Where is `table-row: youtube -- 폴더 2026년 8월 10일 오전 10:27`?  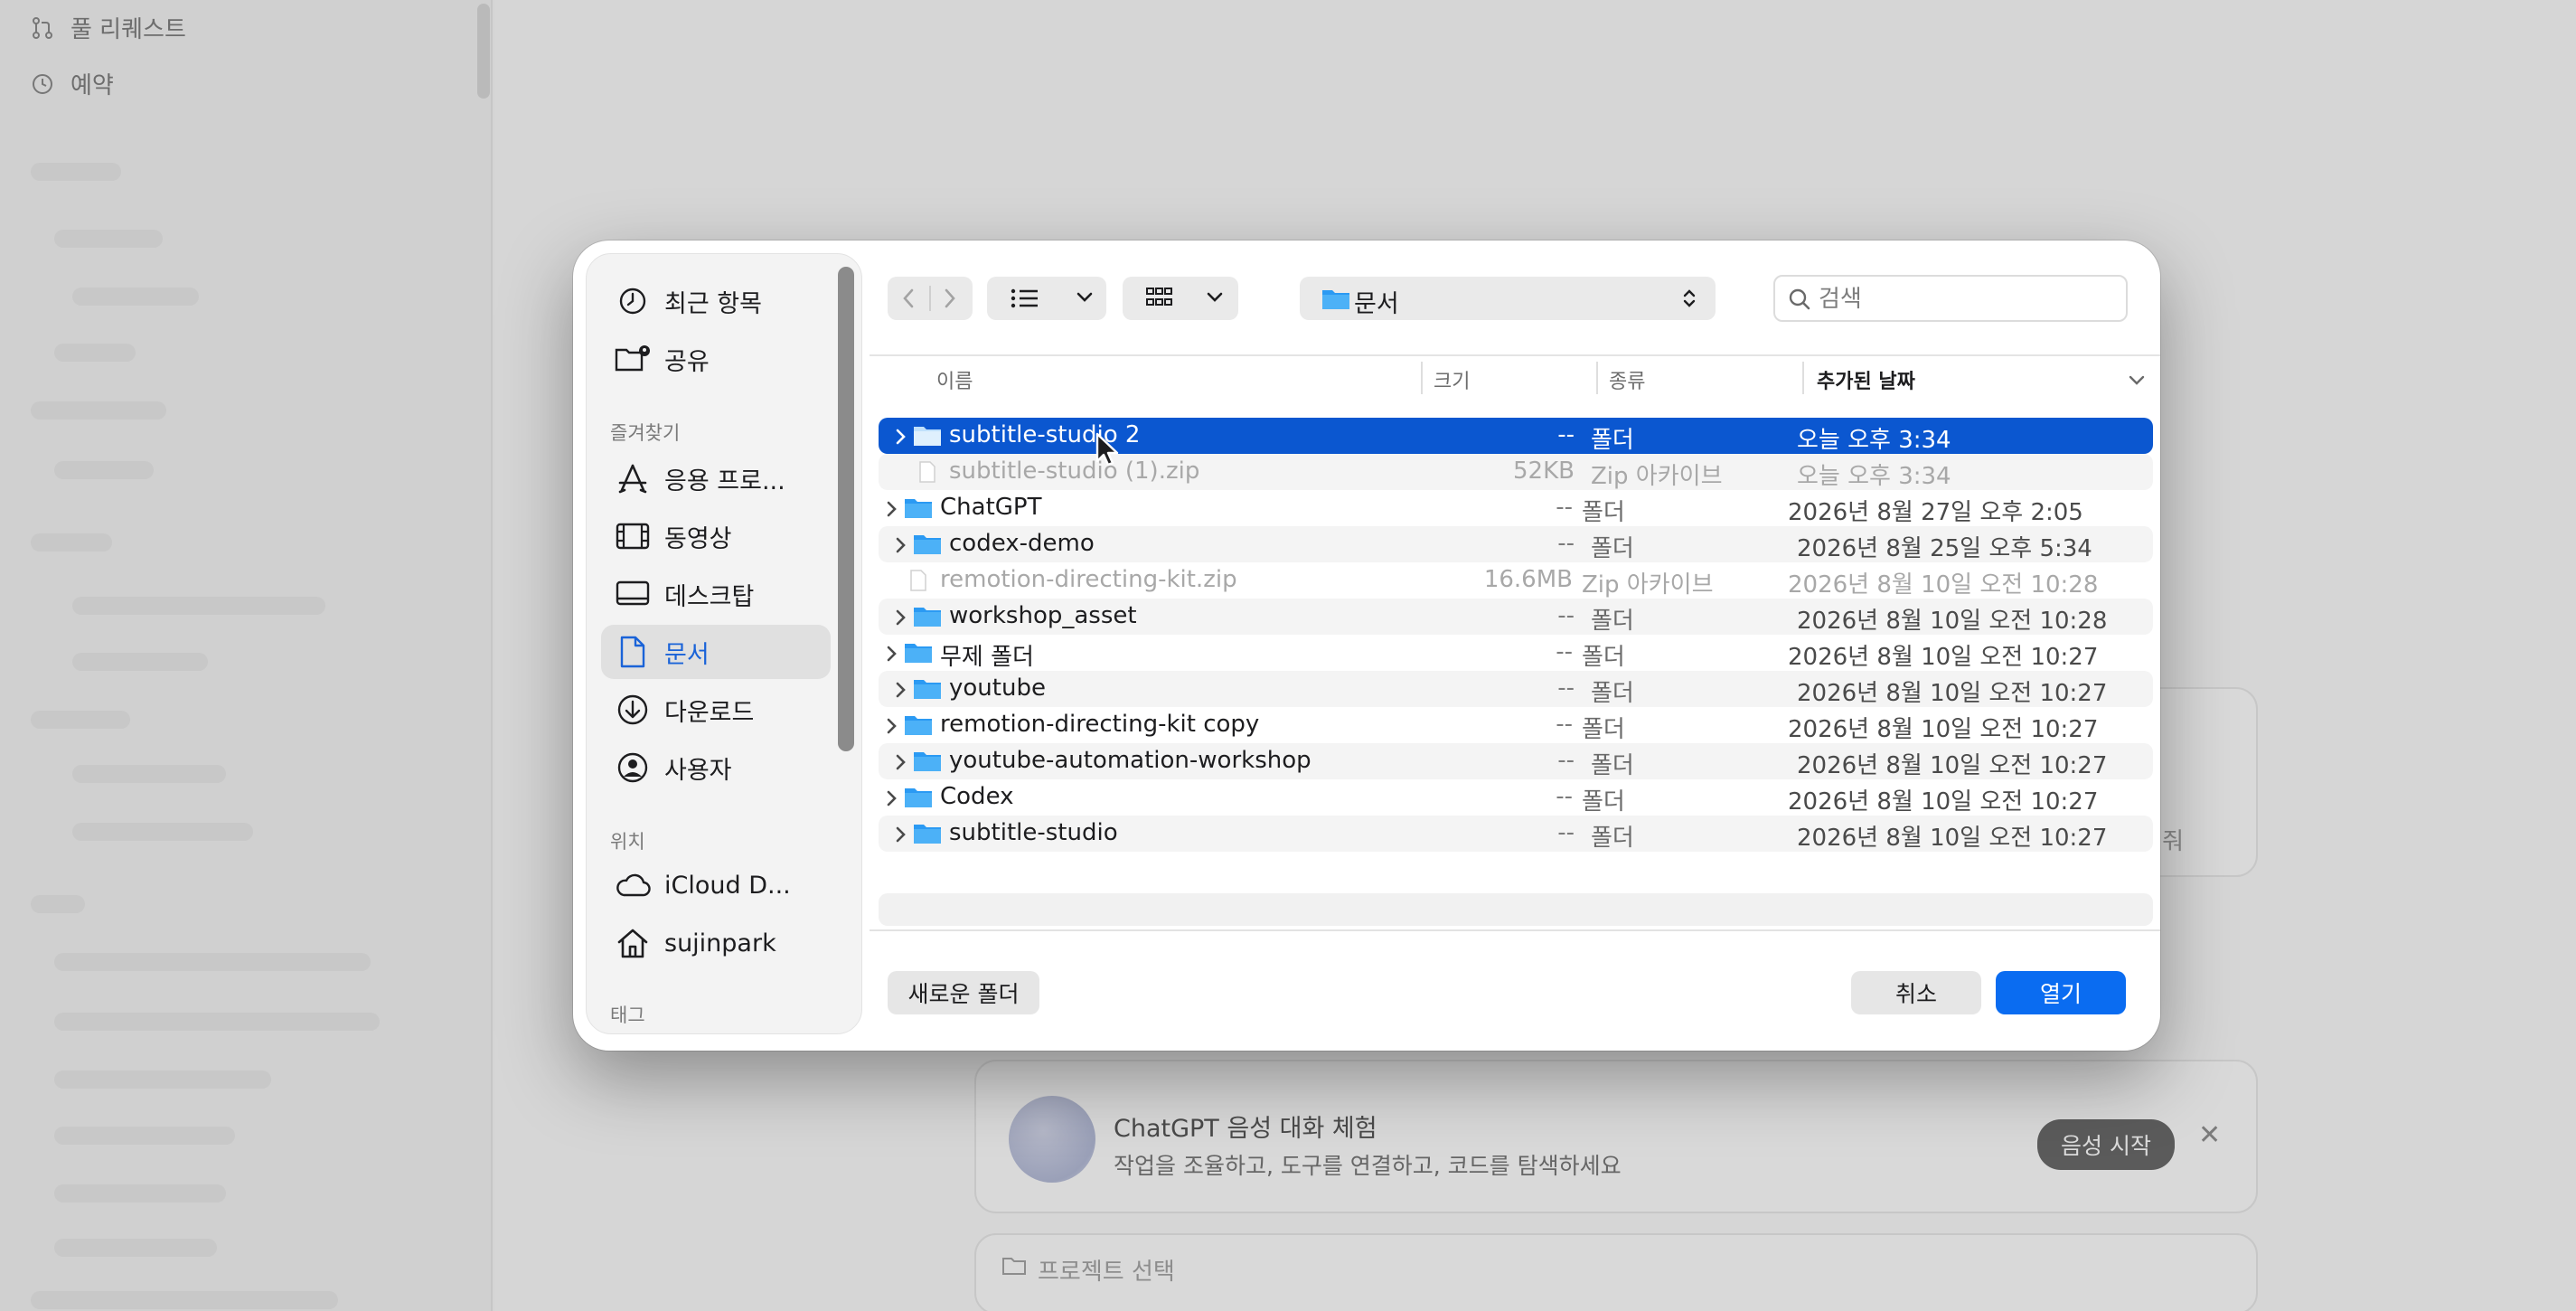 table-row: youtube -- 폴더 2026년 8월 10일 오전 10:27 is located at coordinates (1516, 689).